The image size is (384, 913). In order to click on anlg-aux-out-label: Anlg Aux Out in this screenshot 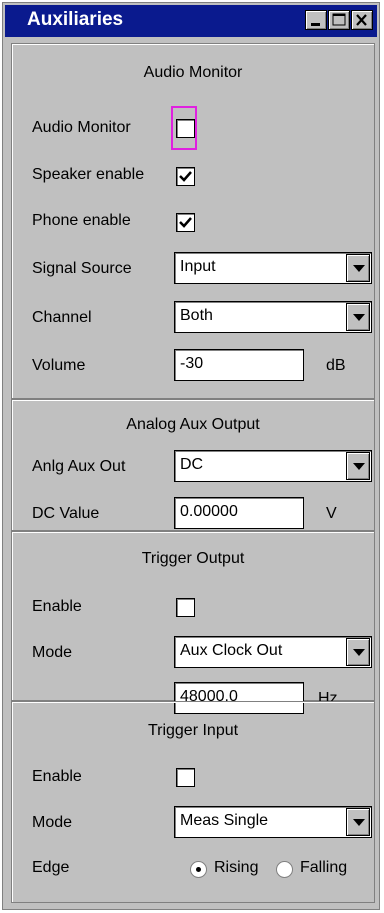, I will do `click(79, 466)`.